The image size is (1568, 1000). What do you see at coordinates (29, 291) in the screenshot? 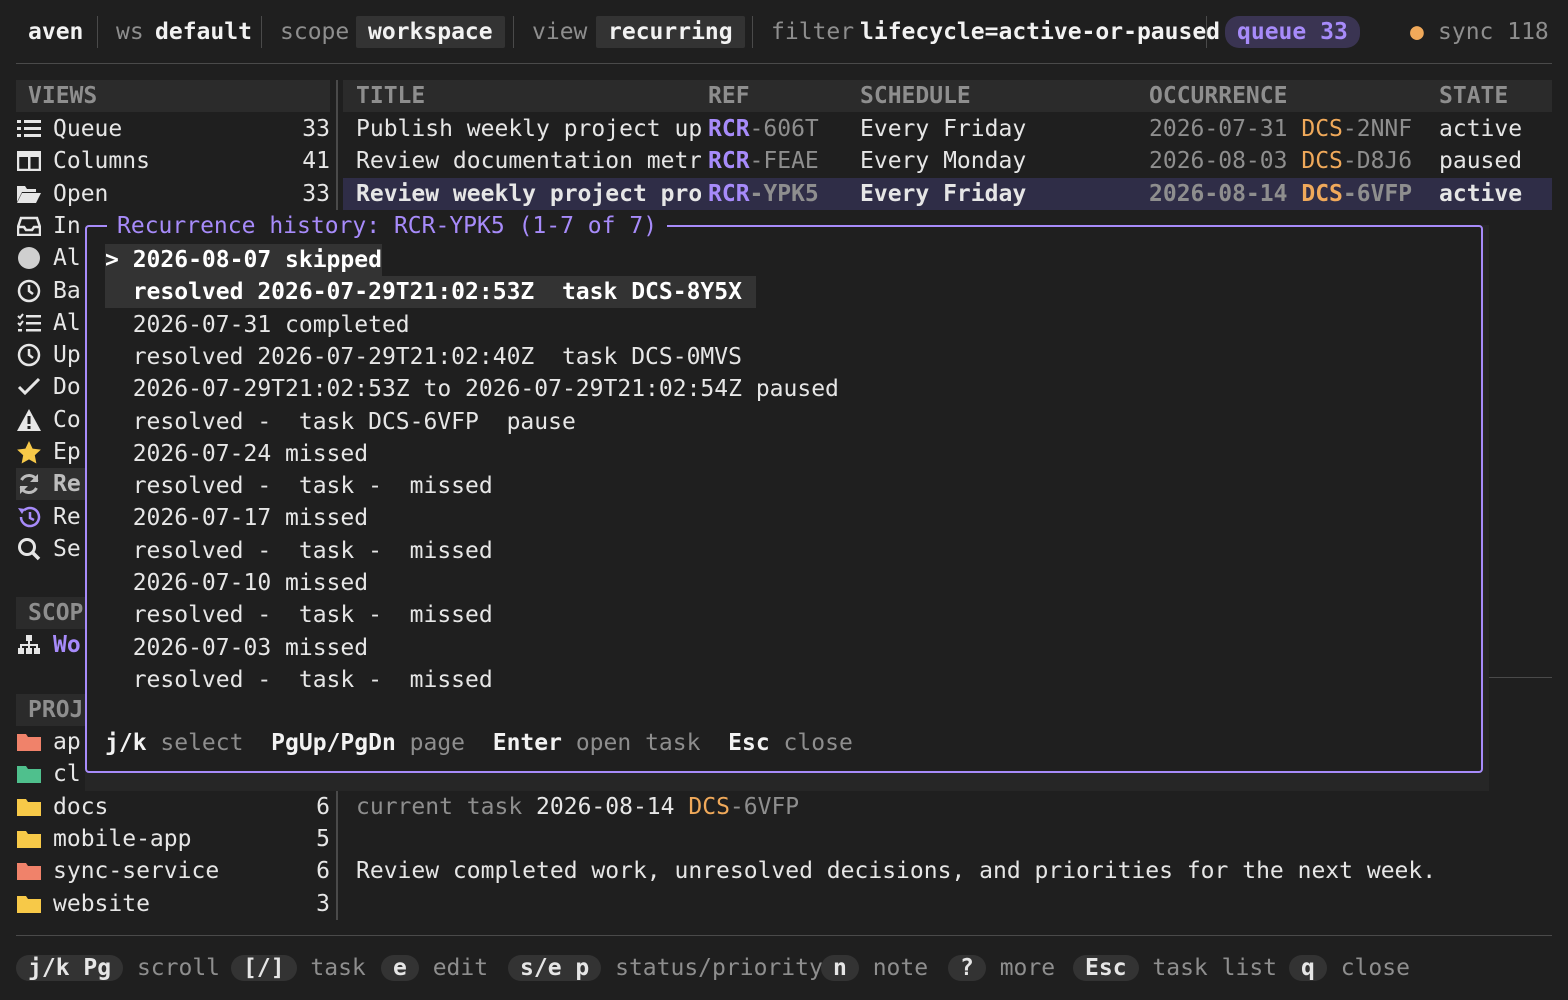
I see `clock-icon` at bounding box center [29, 291].